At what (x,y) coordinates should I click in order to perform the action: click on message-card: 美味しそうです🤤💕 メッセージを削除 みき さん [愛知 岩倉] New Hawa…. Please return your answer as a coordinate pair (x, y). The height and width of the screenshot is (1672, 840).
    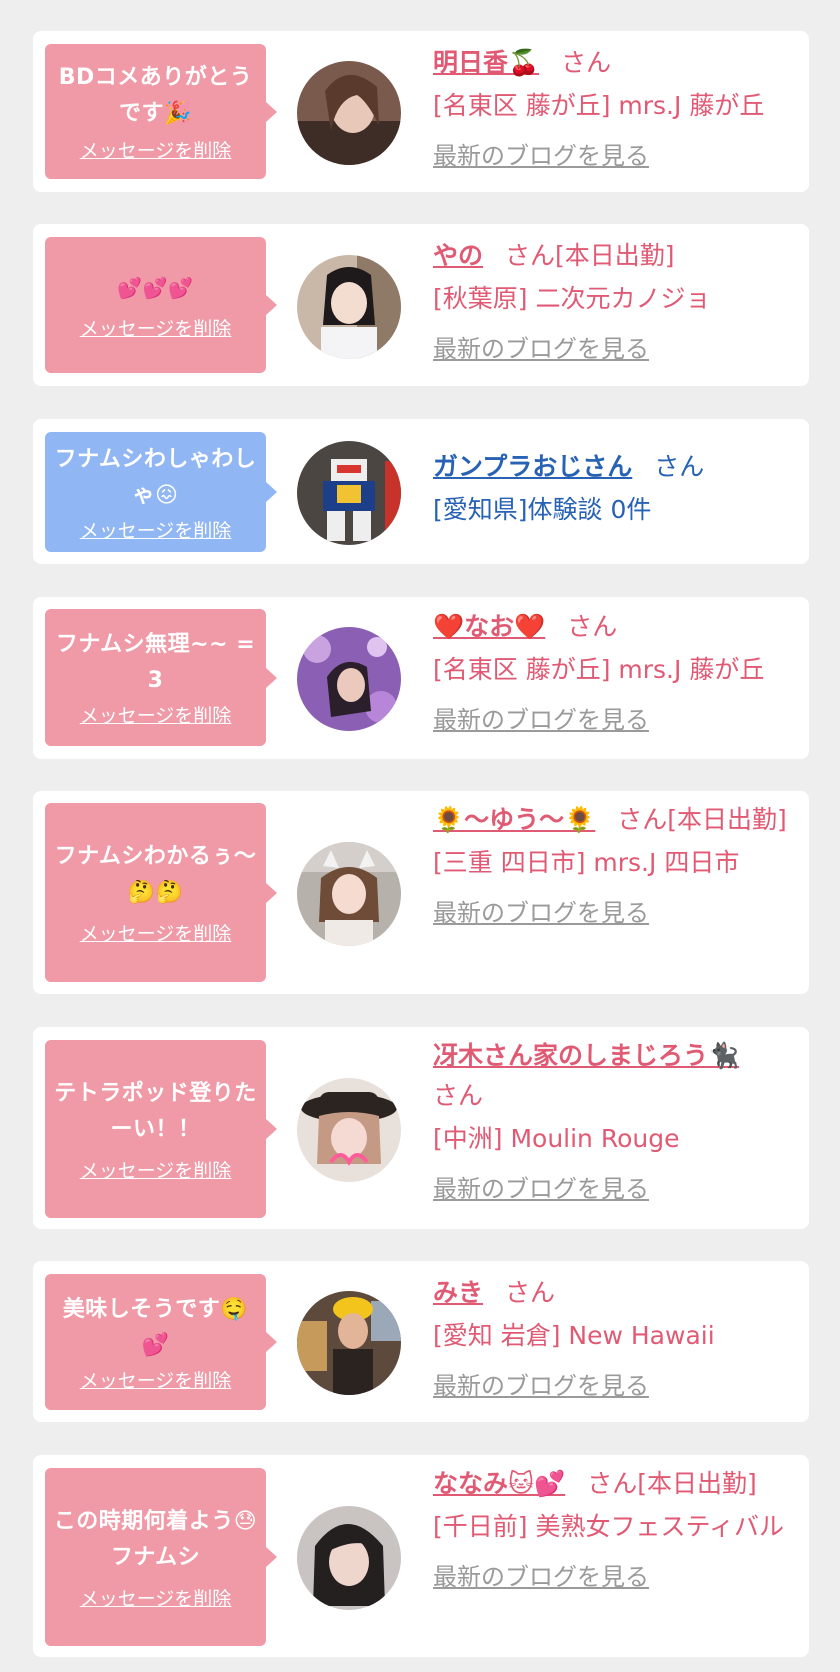
    Looking at the image, I should click on (421, 1341).